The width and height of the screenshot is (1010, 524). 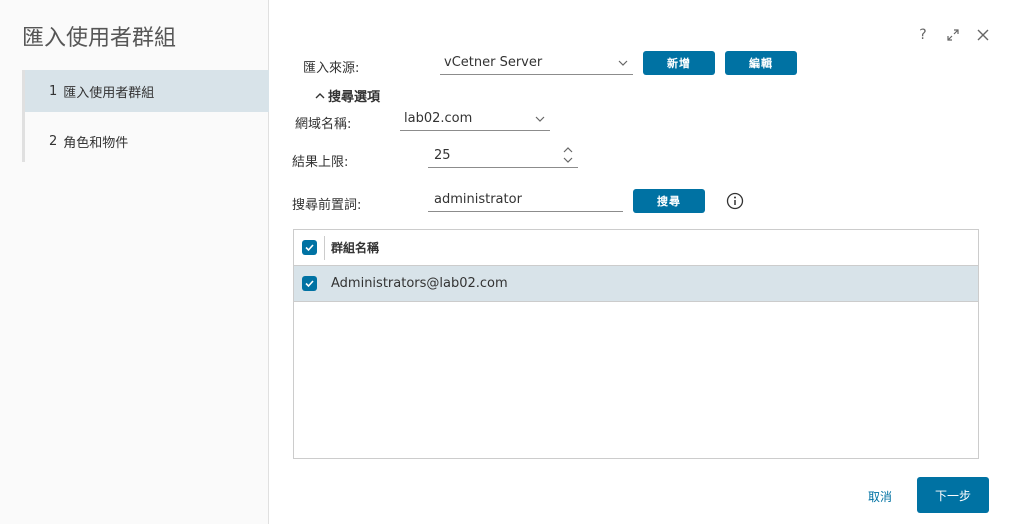 I want to click on step-number: 2, so click(x=53, y=141).